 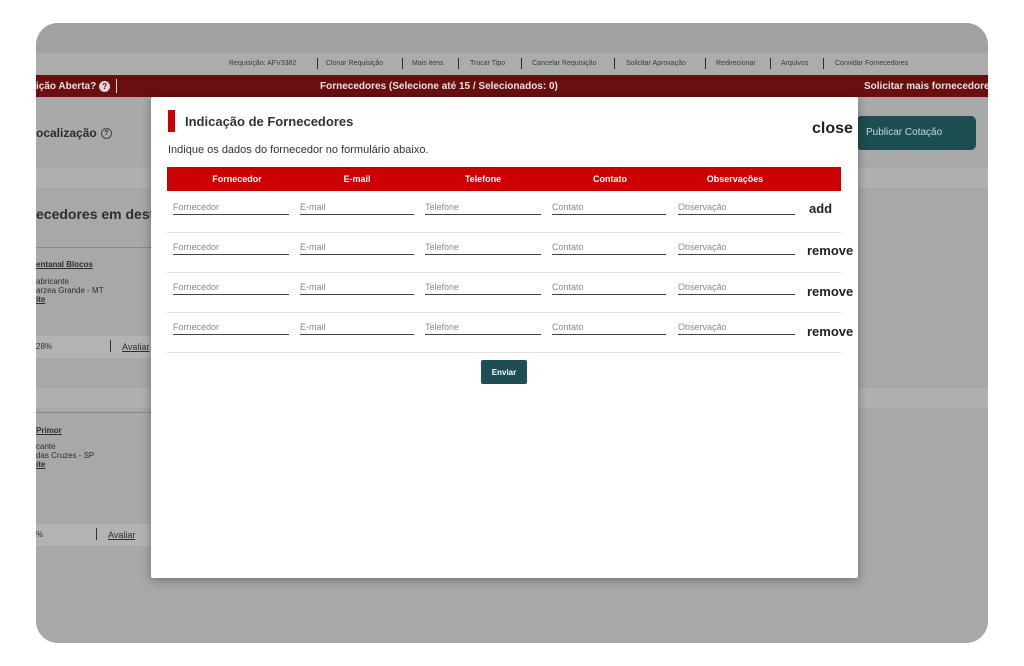 What do you see at coordinates (262, 63) in the screenshot?
I see `nav-requisicao-id: Requisição: AFV3382` at bounding box center [262, 63].